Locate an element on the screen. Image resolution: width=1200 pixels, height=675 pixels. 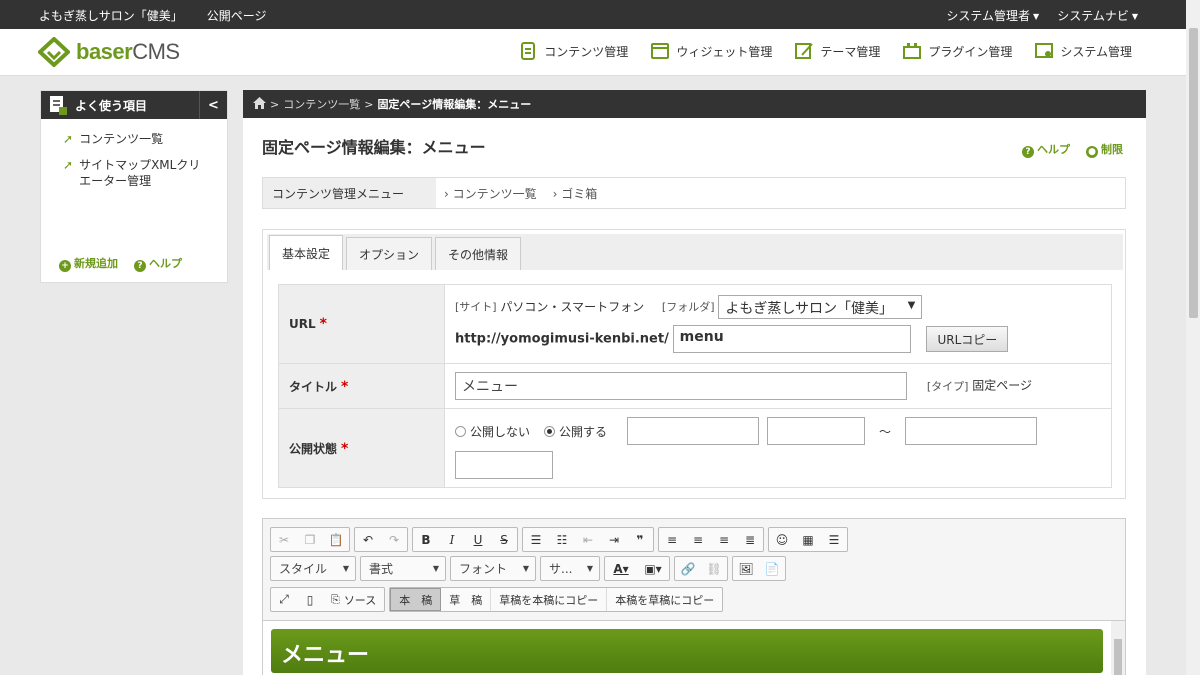
title-input: メニュー is located at coordinates (681, 386).